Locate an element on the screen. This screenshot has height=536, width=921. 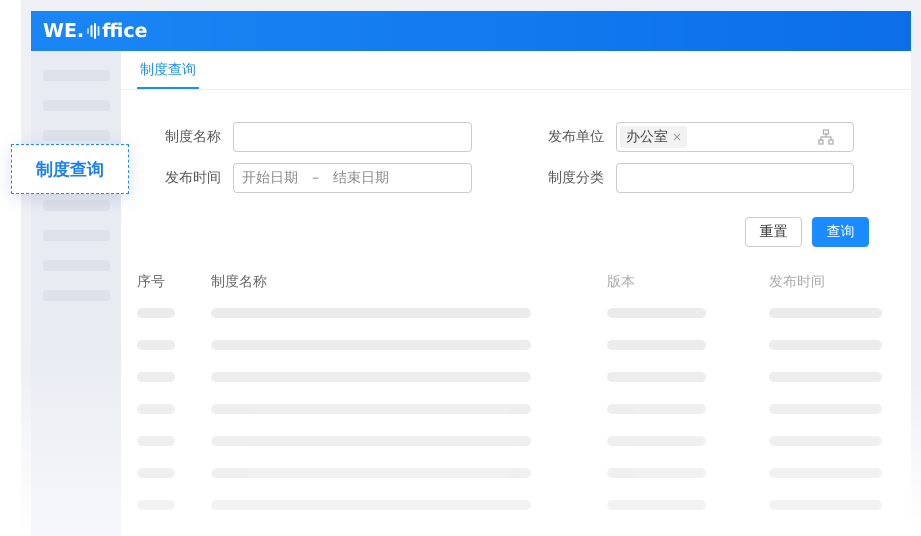
logo-text: ffice is located at coordinates (125, 31).